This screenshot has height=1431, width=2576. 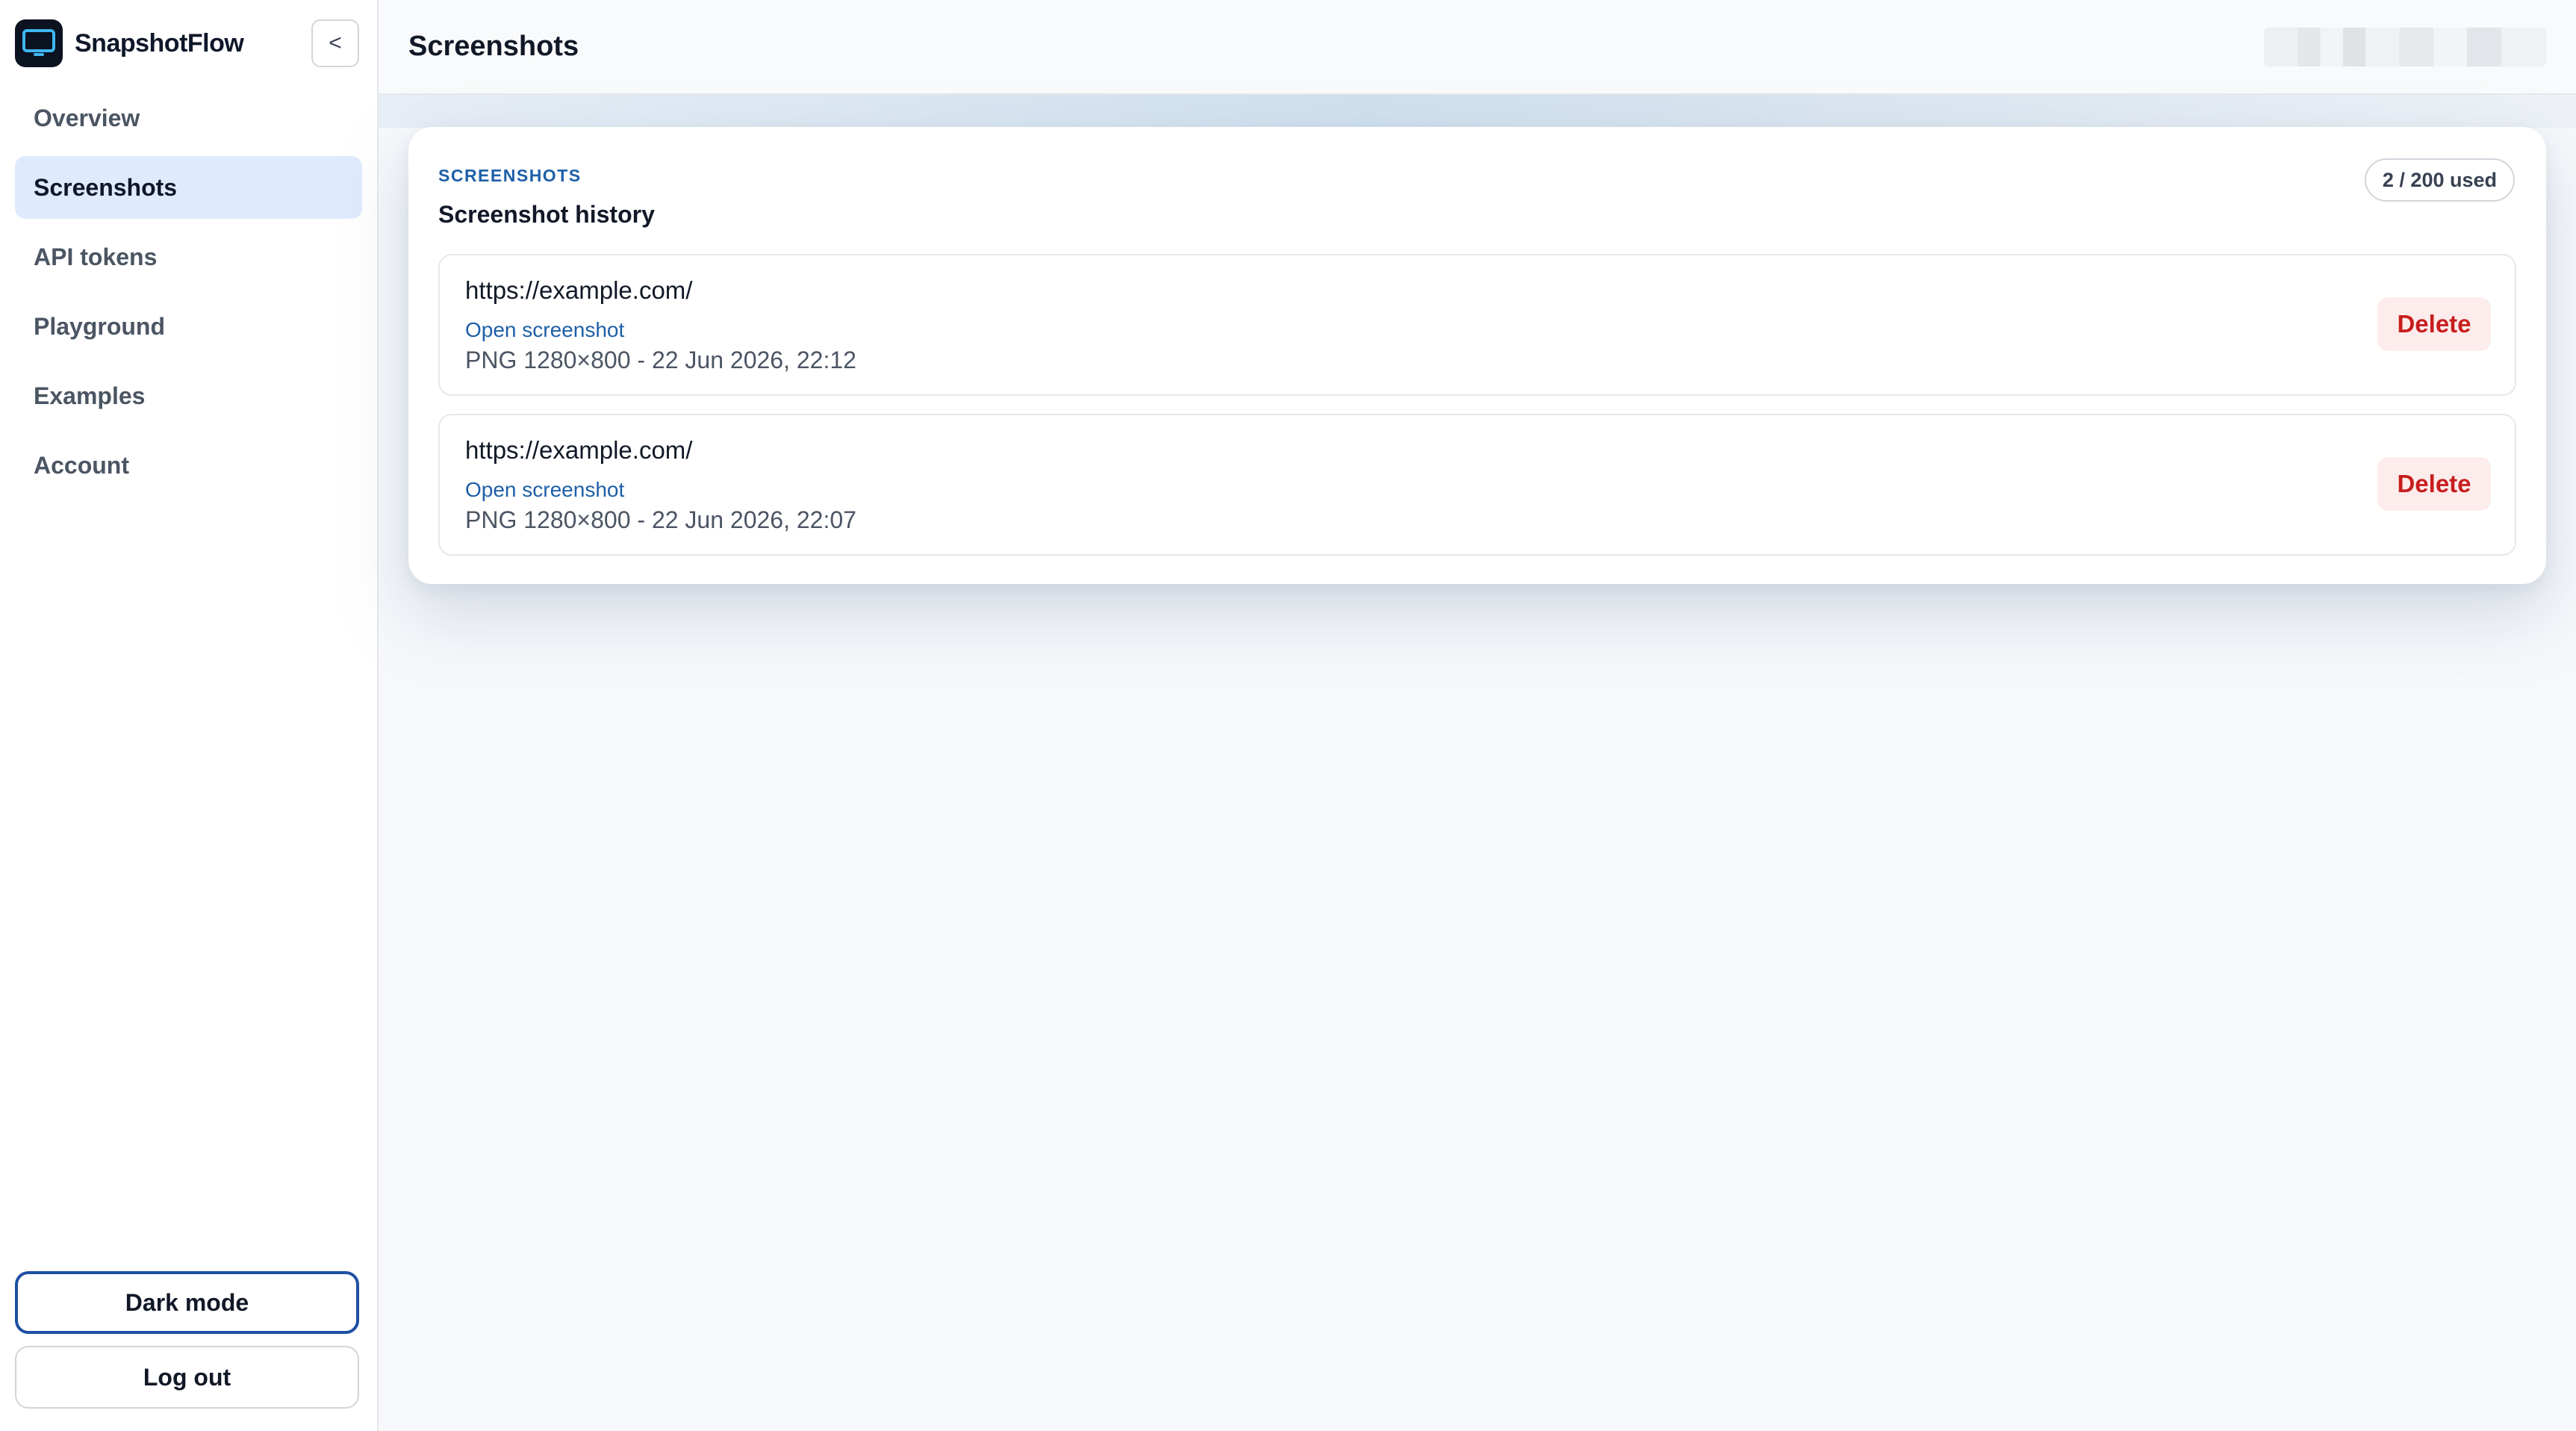 I want to click on usage-badge: 2 / 200 used, so click(x=2439, y=180).